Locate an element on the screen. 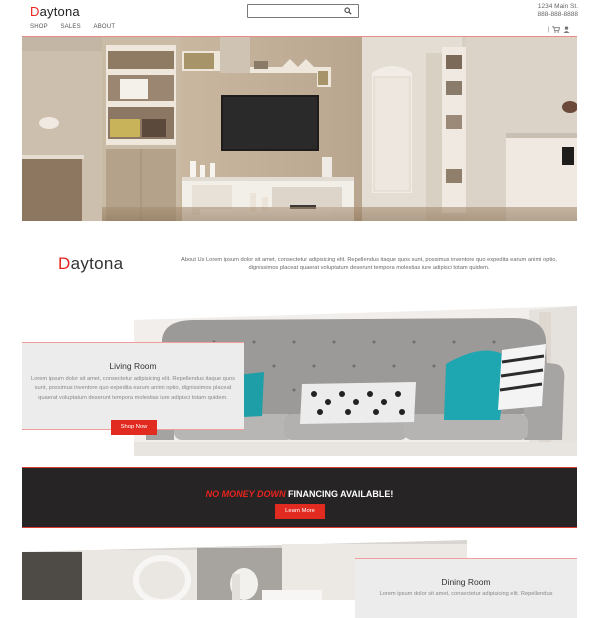 The width and height of the screenshot is (600, 618). phone-number: 888-888-8888 is located at coordinates (557, 14).